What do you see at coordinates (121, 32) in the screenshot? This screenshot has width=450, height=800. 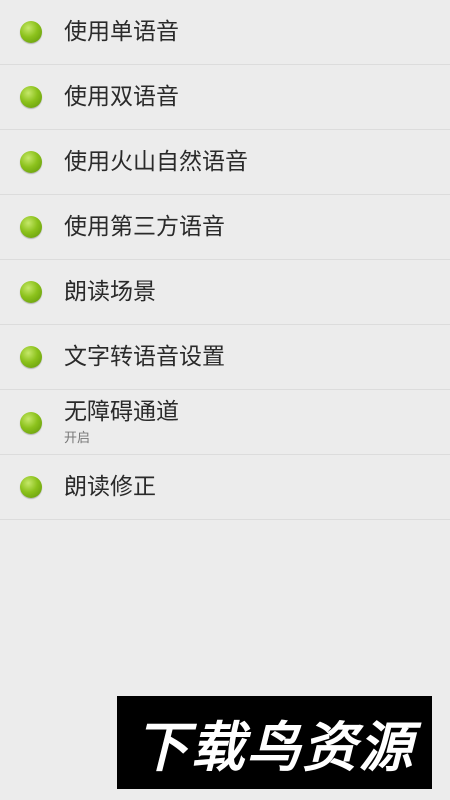 I see `list-item-label: 使用单语音` at bounding box center [121, 32].